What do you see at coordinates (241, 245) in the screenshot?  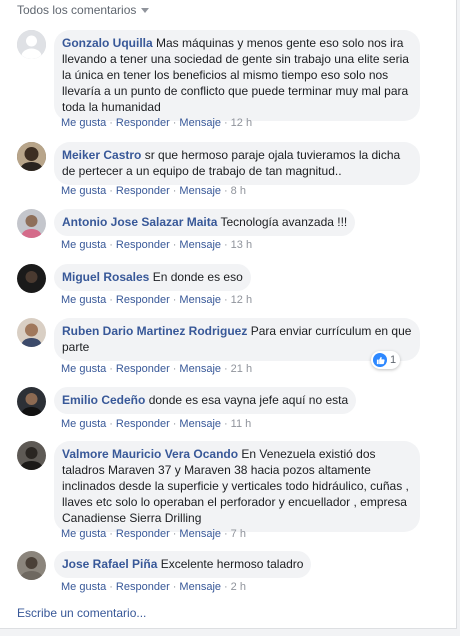 I see `comment-timestamp: 13 h` at bounding box center [241, 245].